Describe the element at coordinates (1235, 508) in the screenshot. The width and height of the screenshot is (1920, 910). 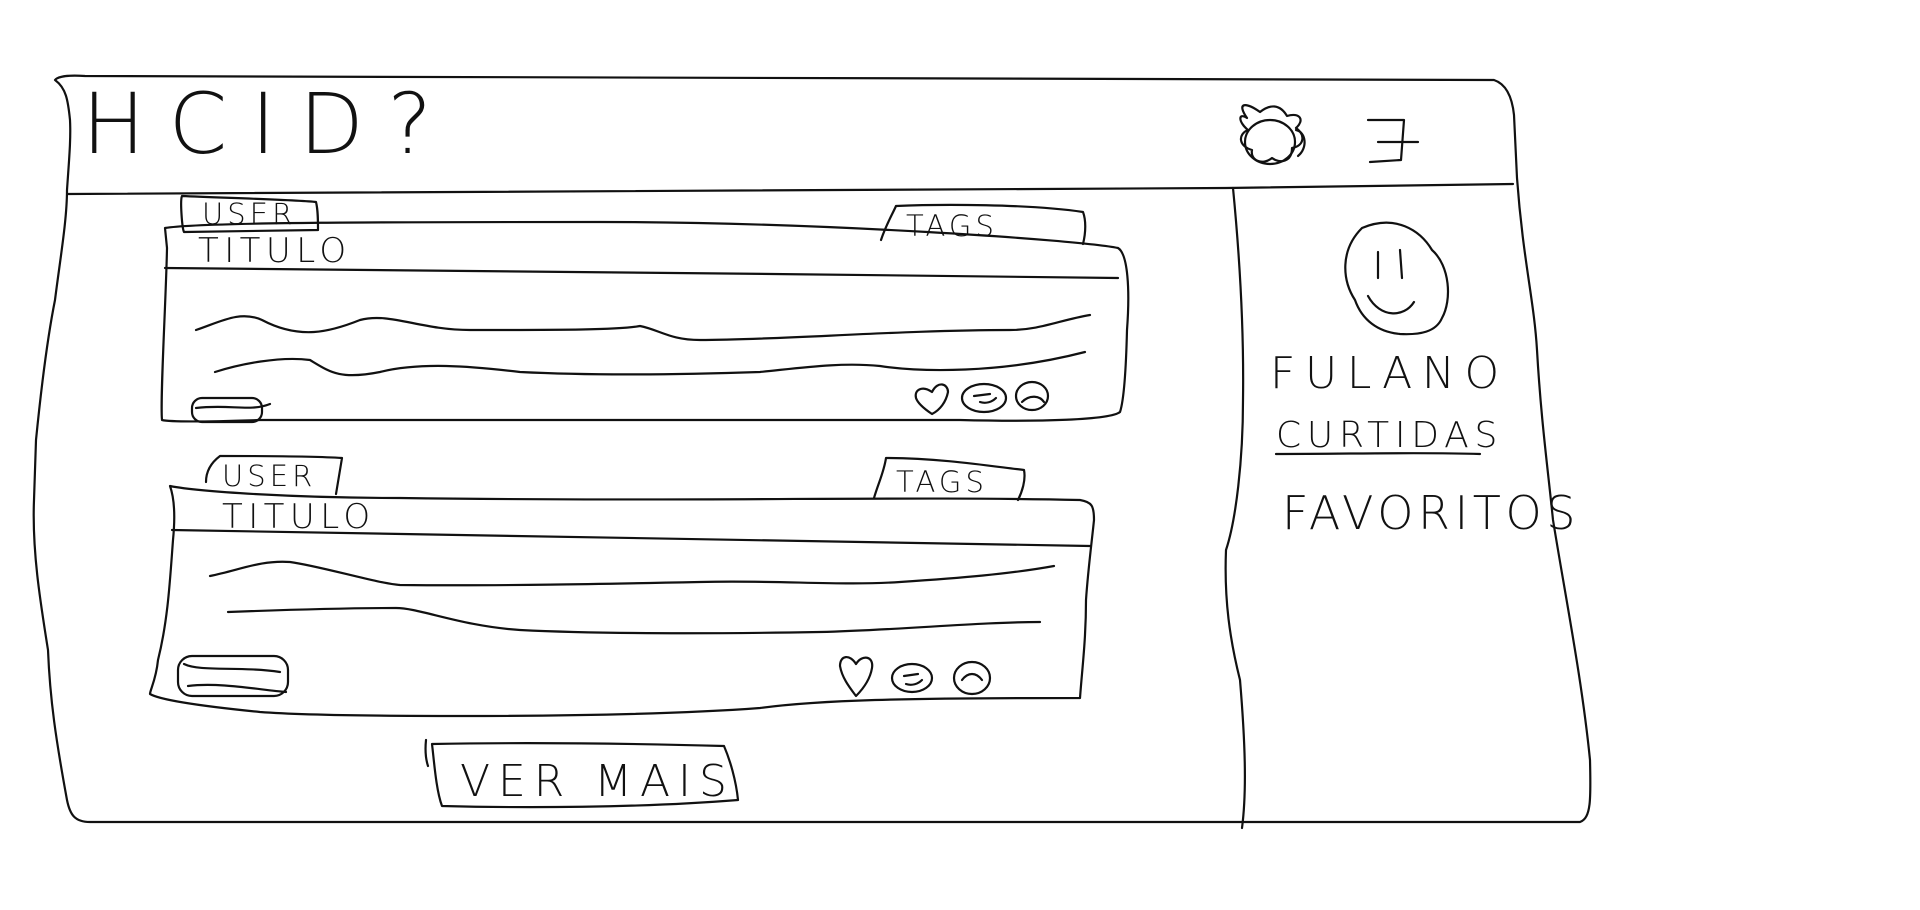
I see `sidebar-divider` at that location.